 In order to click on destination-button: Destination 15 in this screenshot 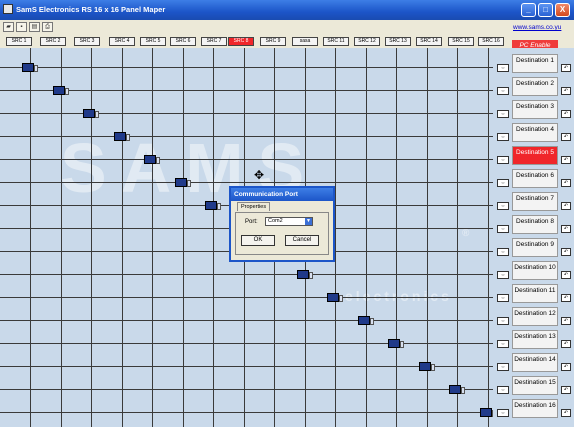, I will do `click(535, 385)`.